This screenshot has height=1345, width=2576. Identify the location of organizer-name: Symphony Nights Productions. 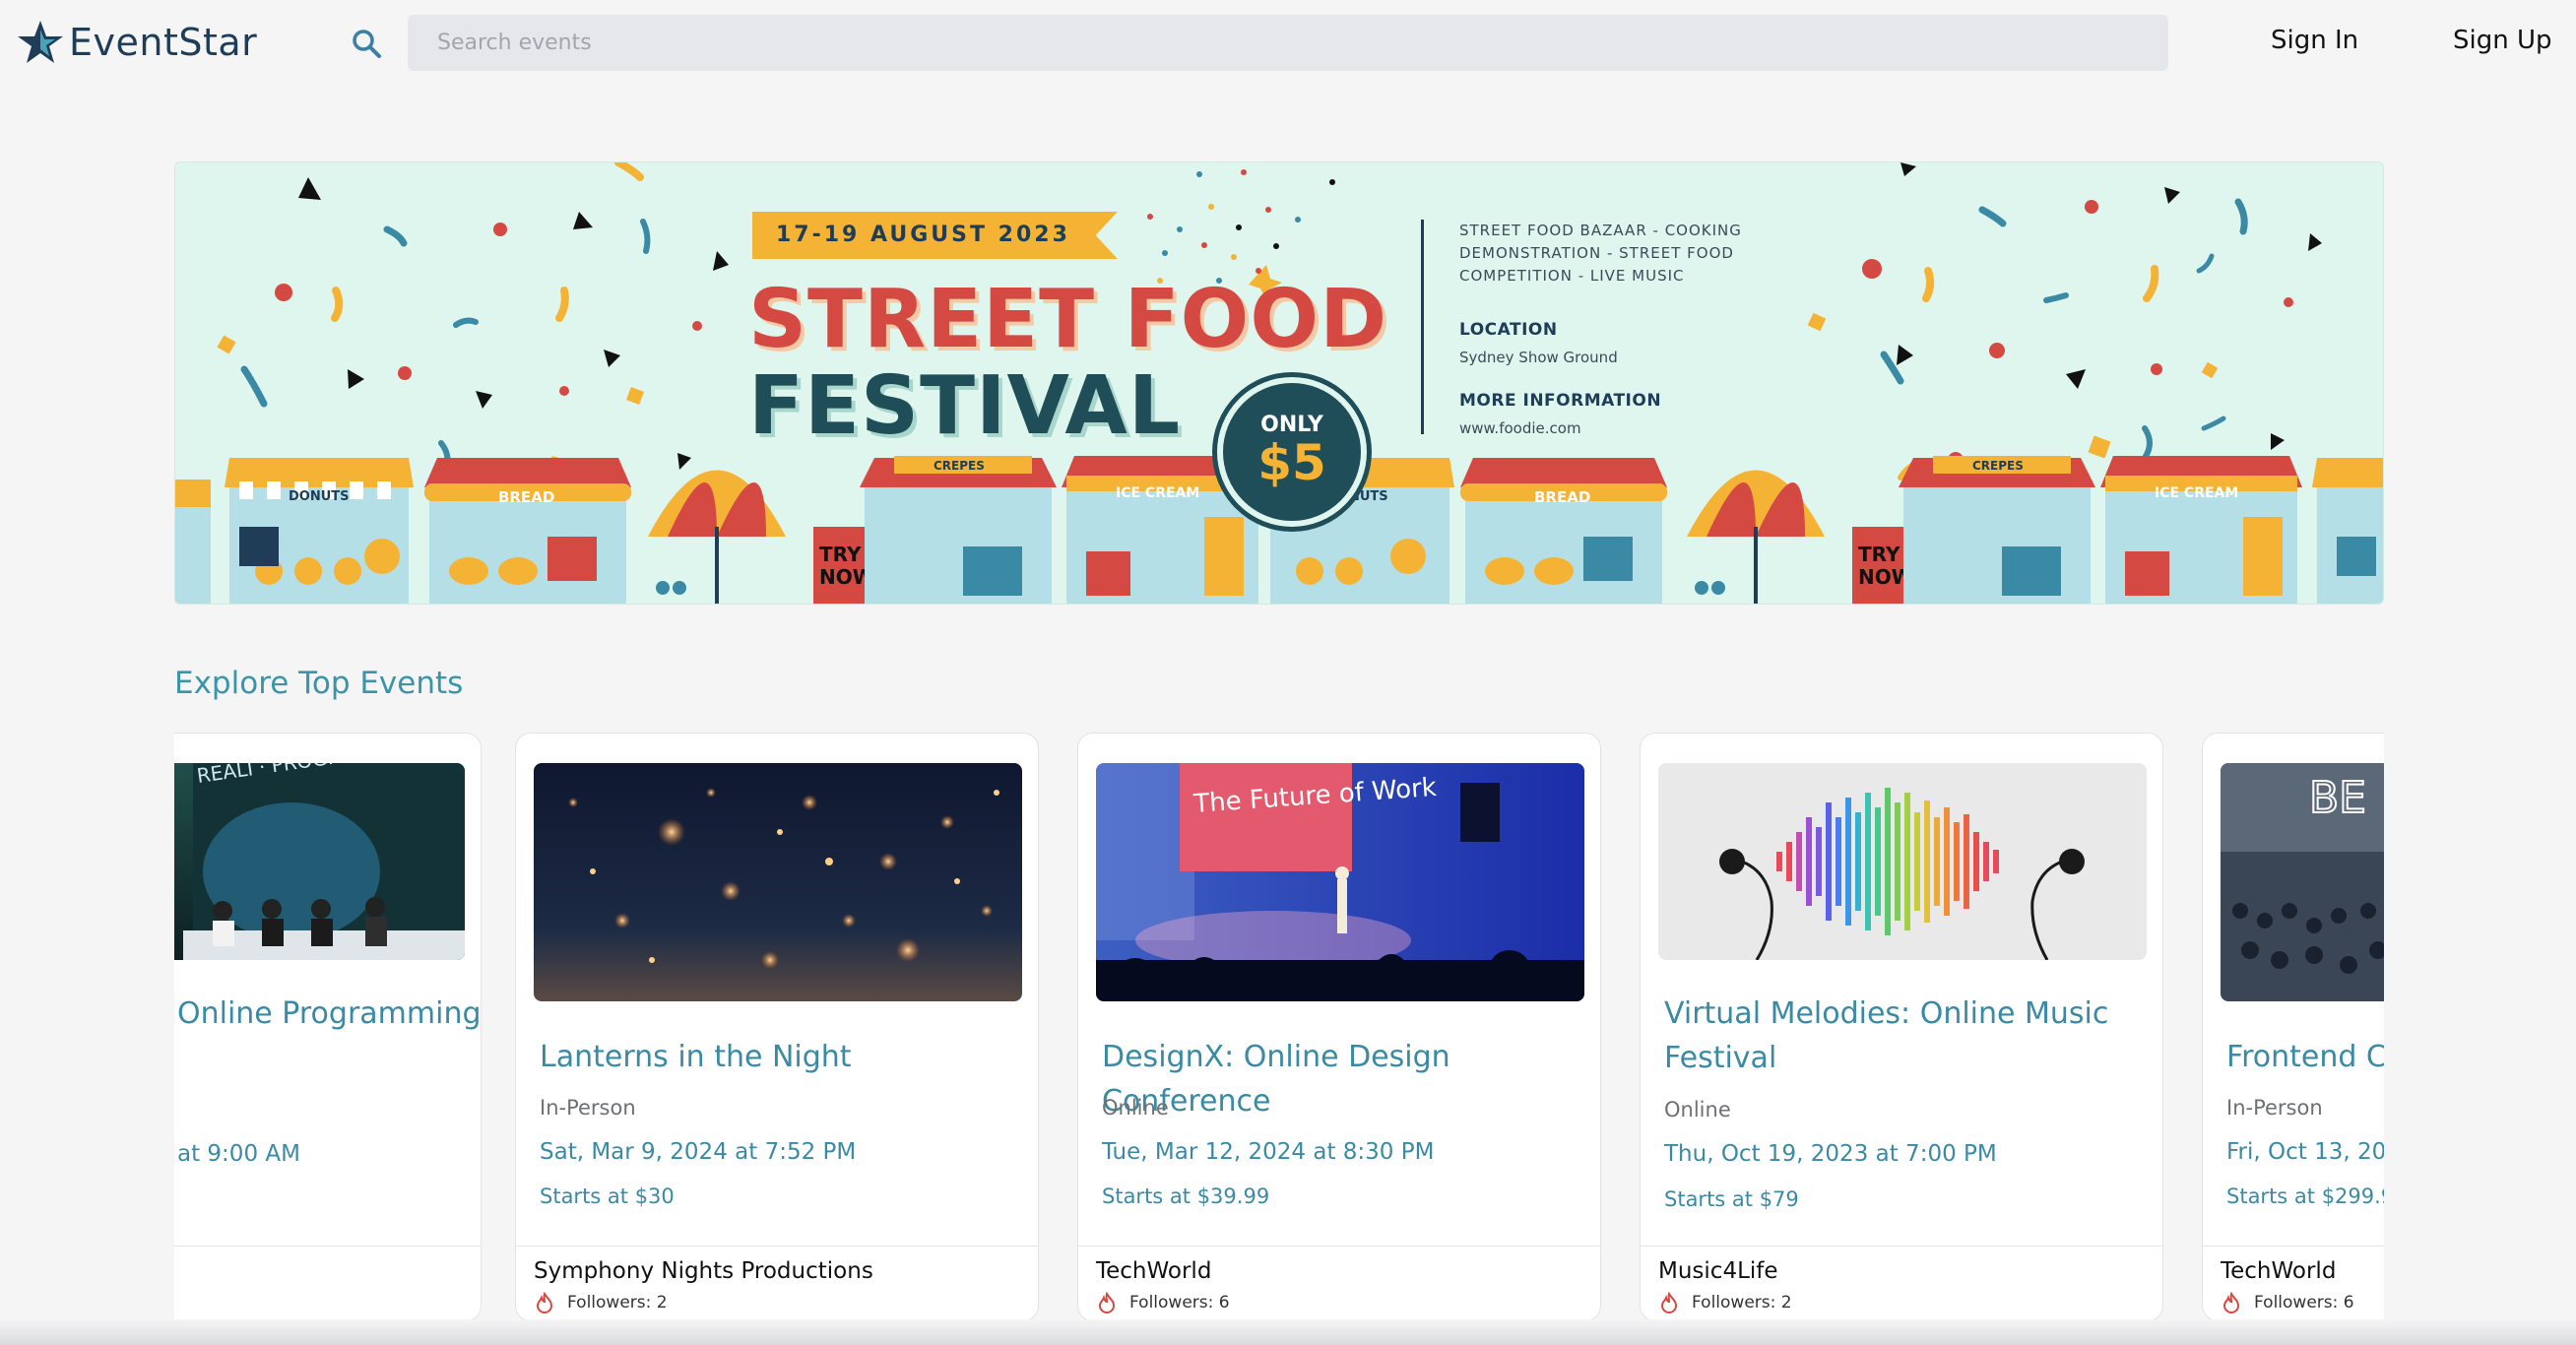
(703, 1271).